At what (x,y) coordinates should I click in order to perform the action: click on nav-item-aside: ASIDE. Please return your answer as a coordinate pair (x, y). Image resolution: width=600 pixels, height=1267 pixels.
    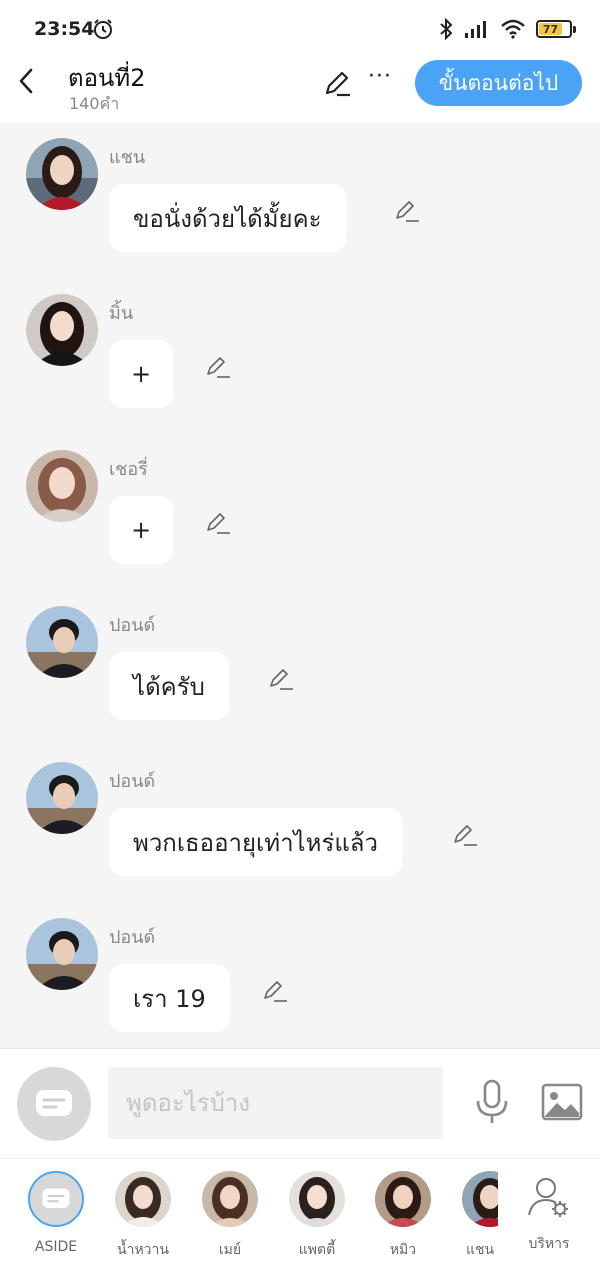
    Looking at the image, I should click on (56, 1213).